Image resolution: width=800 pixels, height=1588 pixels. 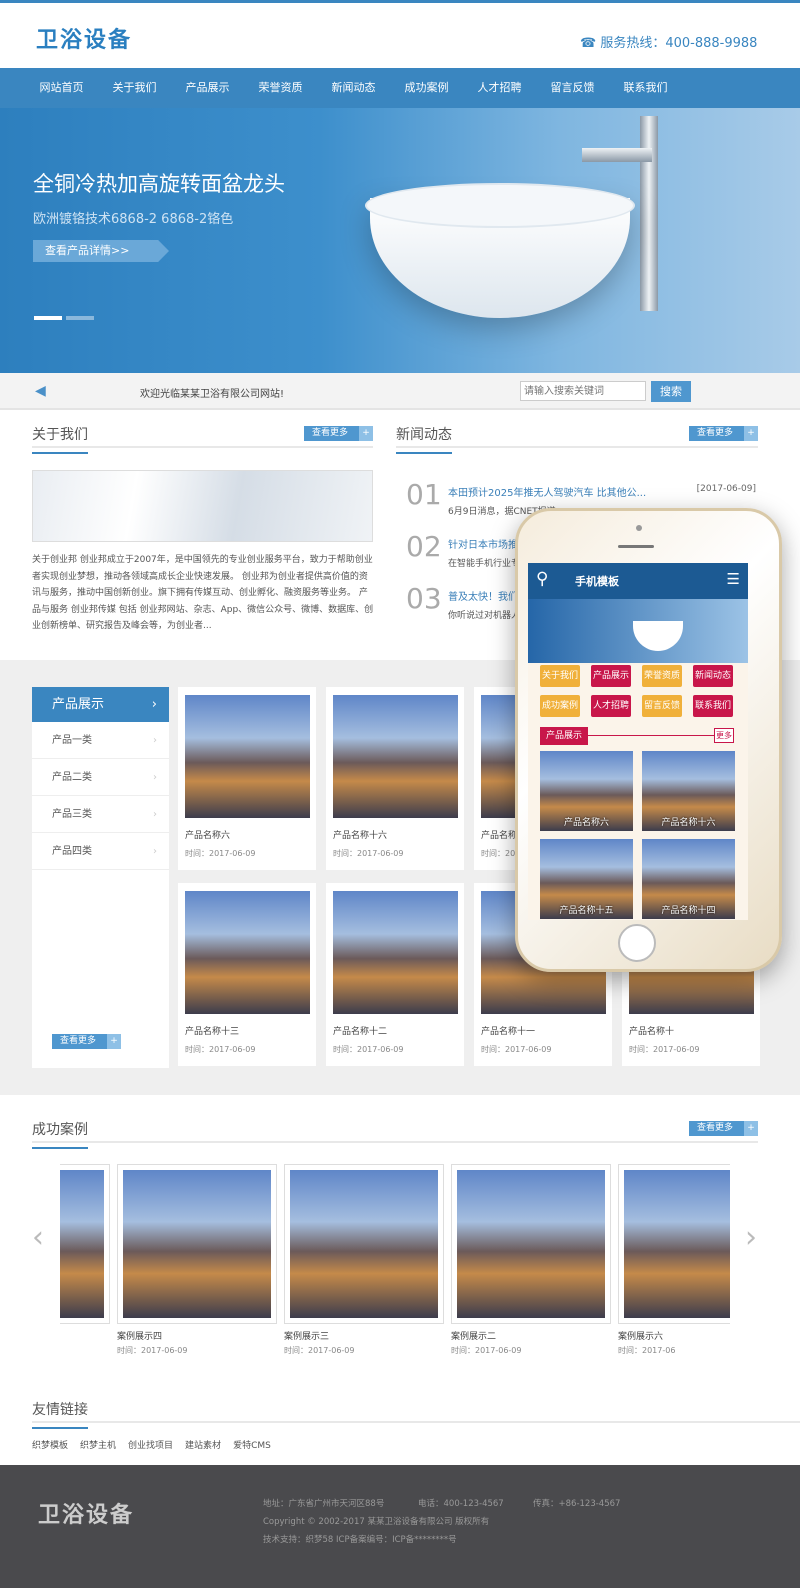 I want to click on cases-header: 成功案例 查看更多 +, so click(x=395, y=1131).